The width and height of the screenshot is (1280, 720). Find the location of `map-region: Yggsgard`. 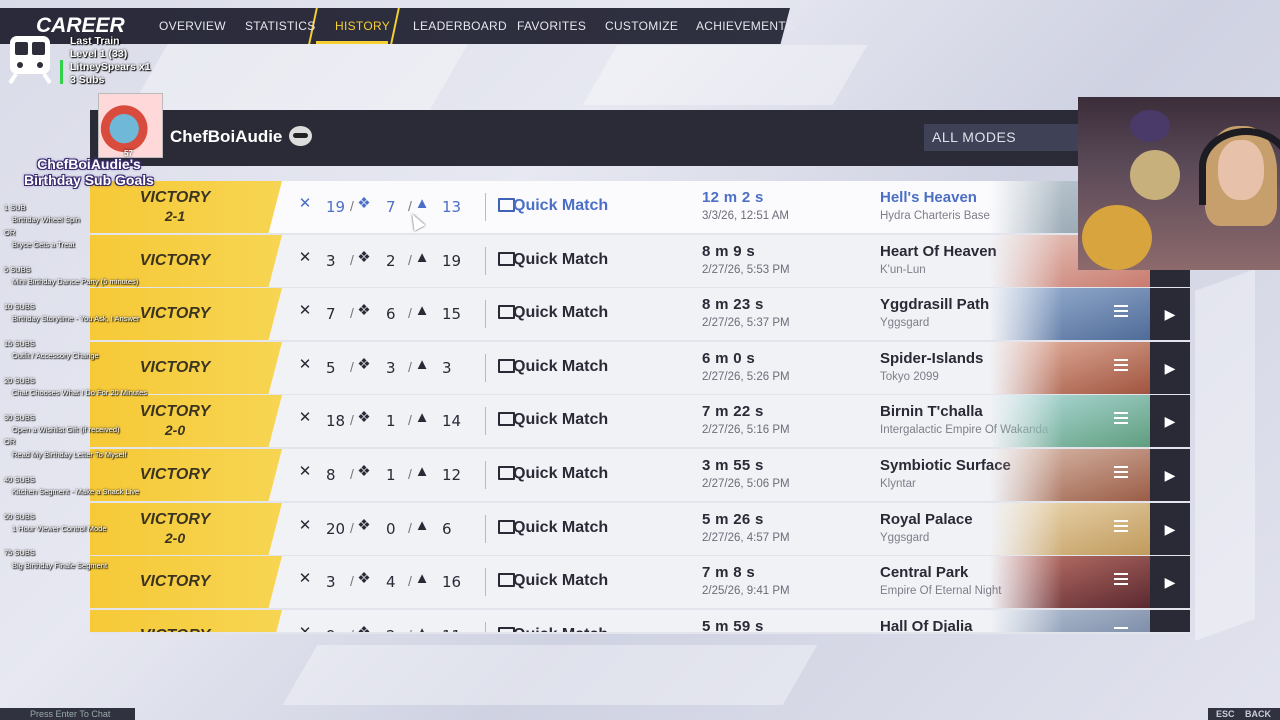

map-region: Yggsgard is located at coordinates (905, 538).